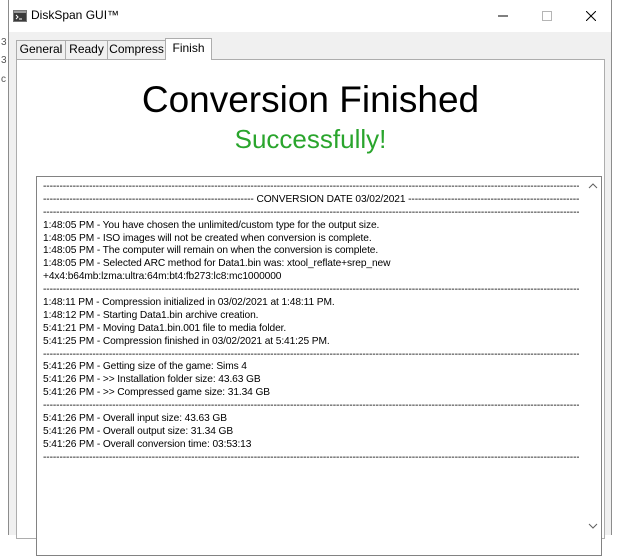  Describe the element at coordinates (136, 49) in the screenshot. I see `tab-compress: Compress` at that location.